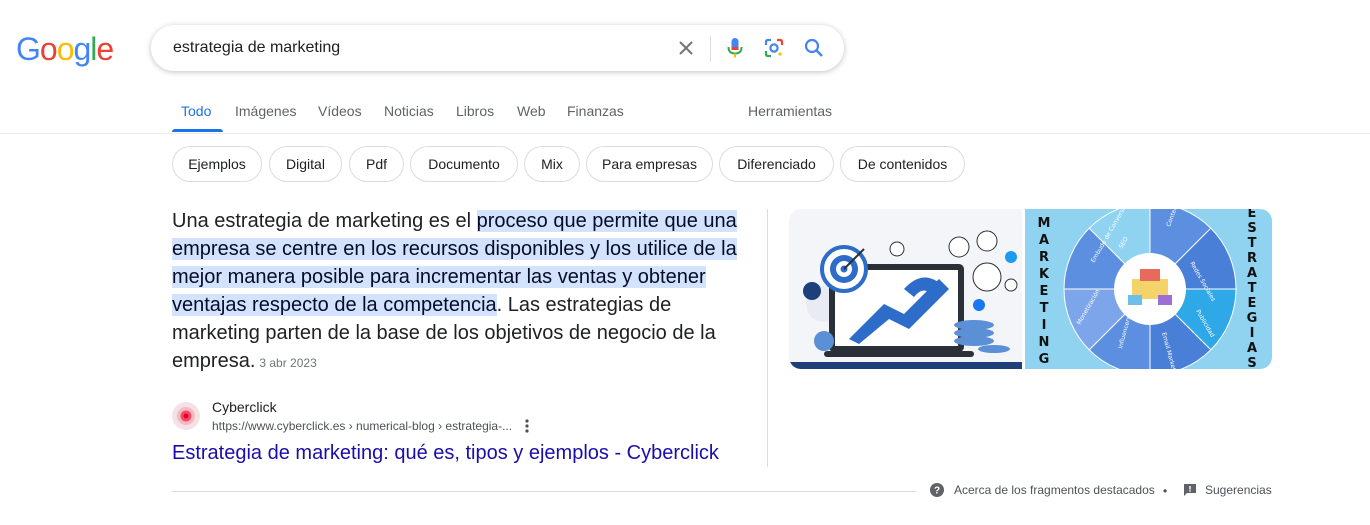 The height and width of the screenshot is (525, 1370). I want to click on chip-diferenciado: Diferenciado, so click(776, 164).